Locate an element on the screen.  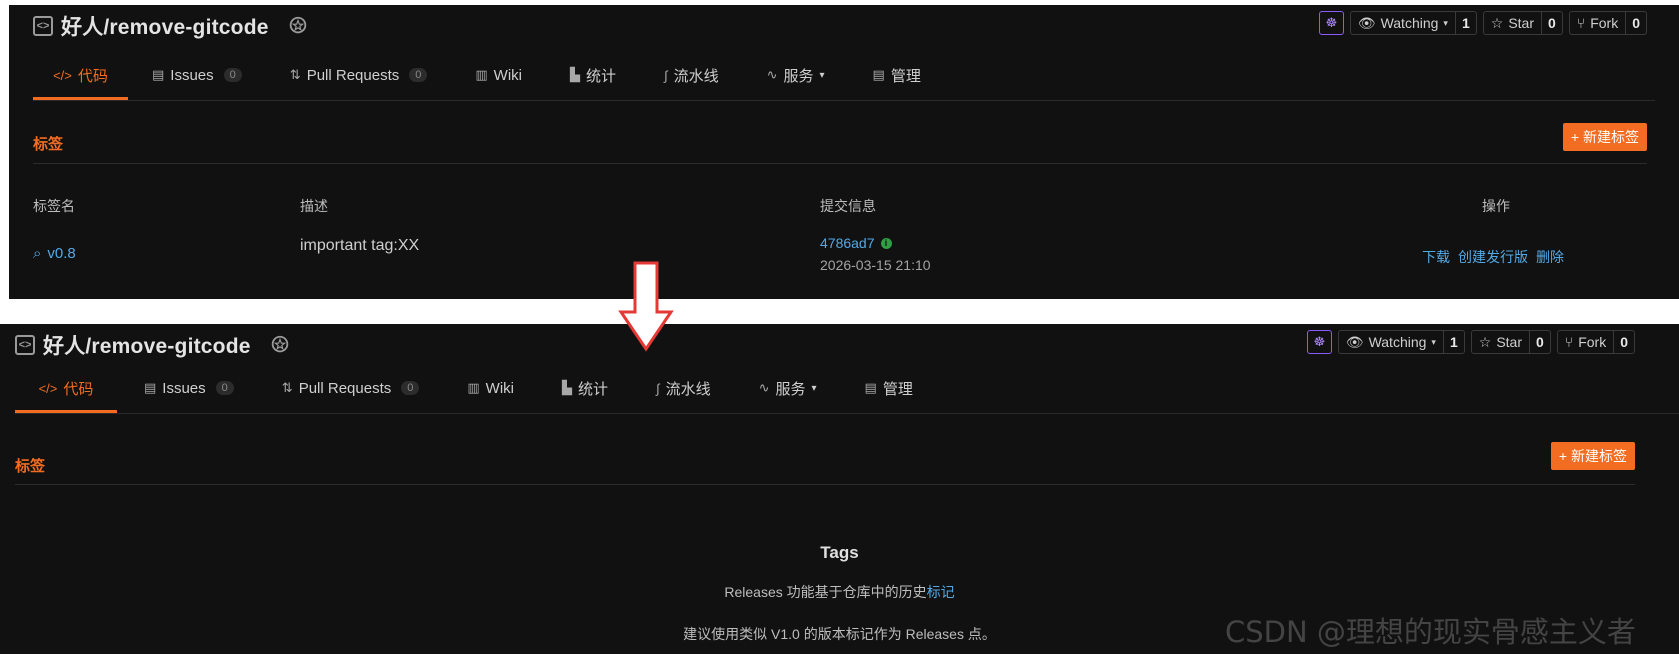
pipeline-icon: ∫ is located at coordinates (666, 75).